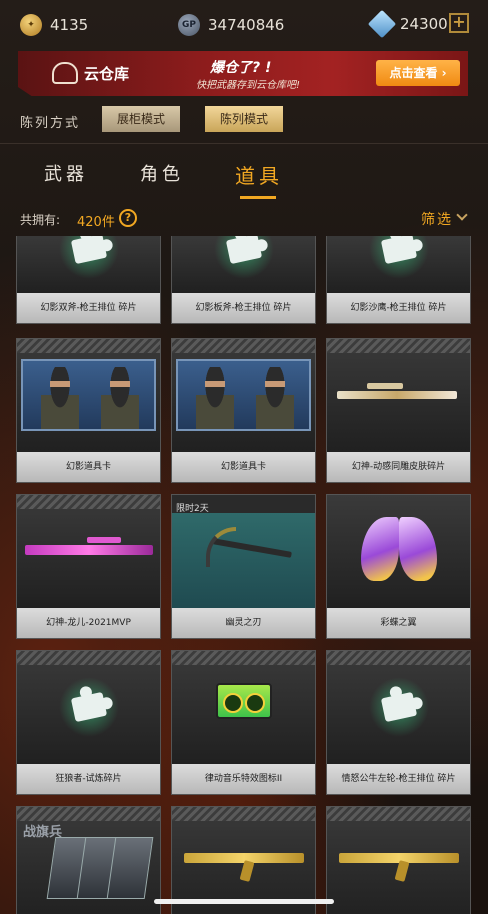 This screenshot has width=488, height=914. I want to click on item-art: 限时2天, so click(243, 552).